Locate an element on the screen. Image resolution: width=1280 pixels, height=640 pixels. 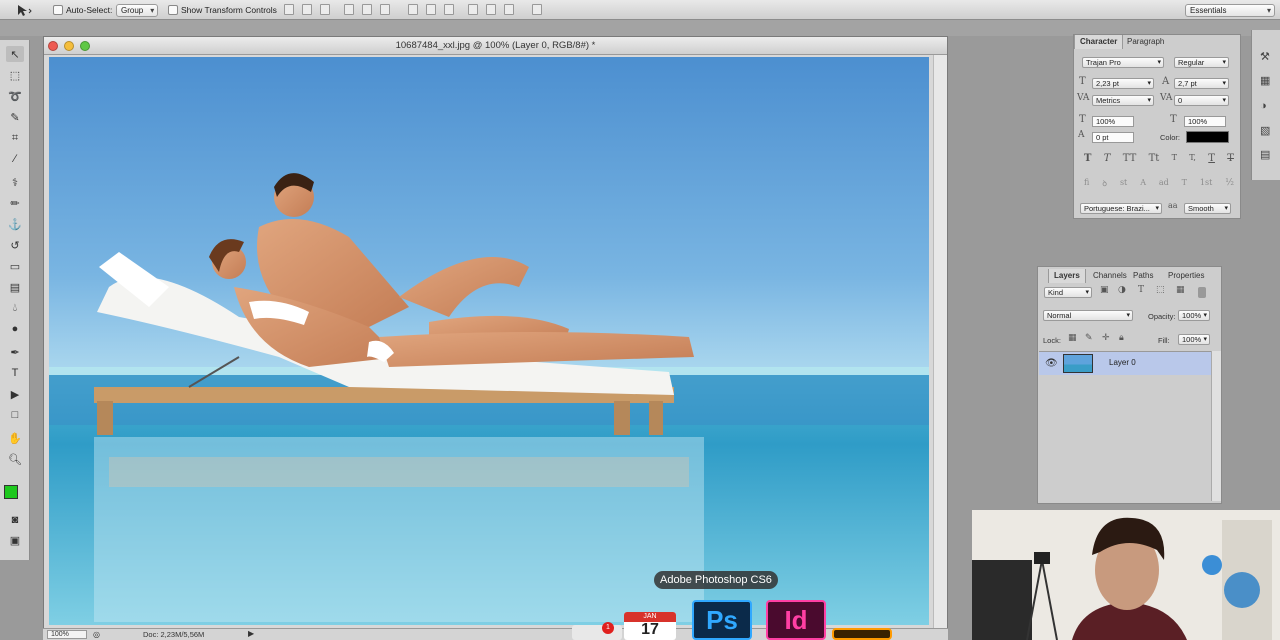
minimize-window-button is located at coordinates (69, 46).